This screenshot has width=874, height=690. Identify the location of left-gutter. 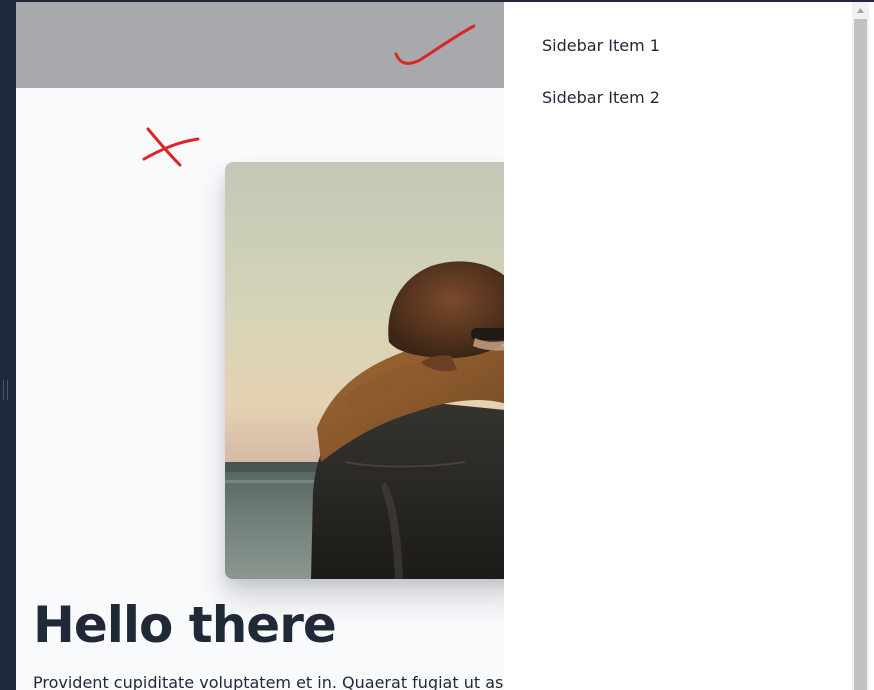
(8, 345).